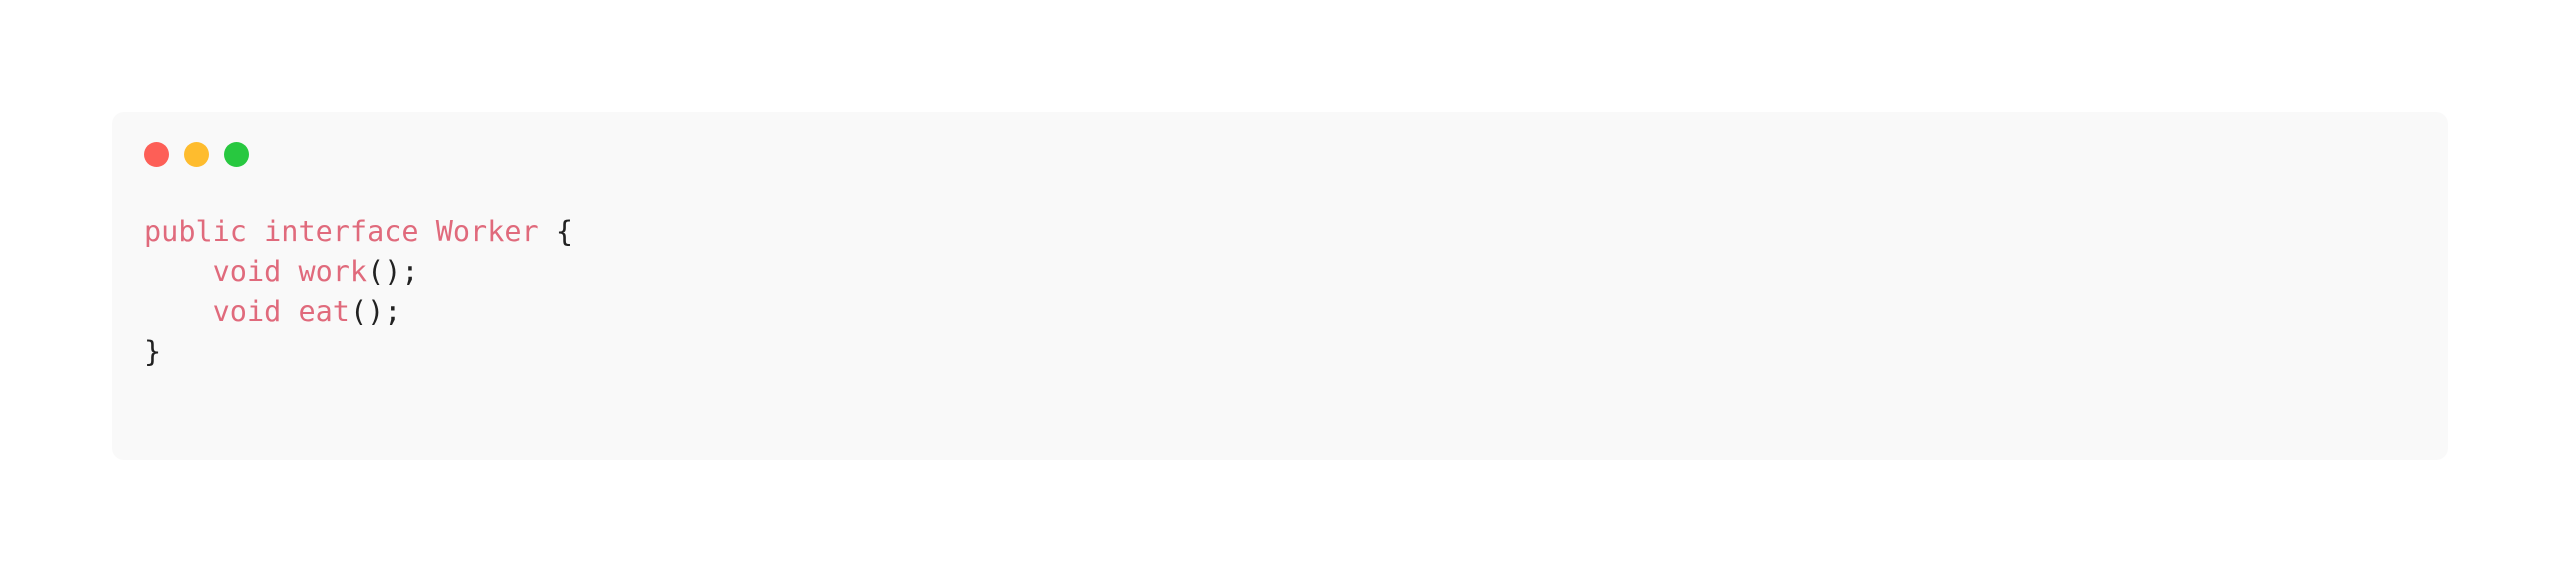  I want to click on identifier-token: eat, so click(324, 311).